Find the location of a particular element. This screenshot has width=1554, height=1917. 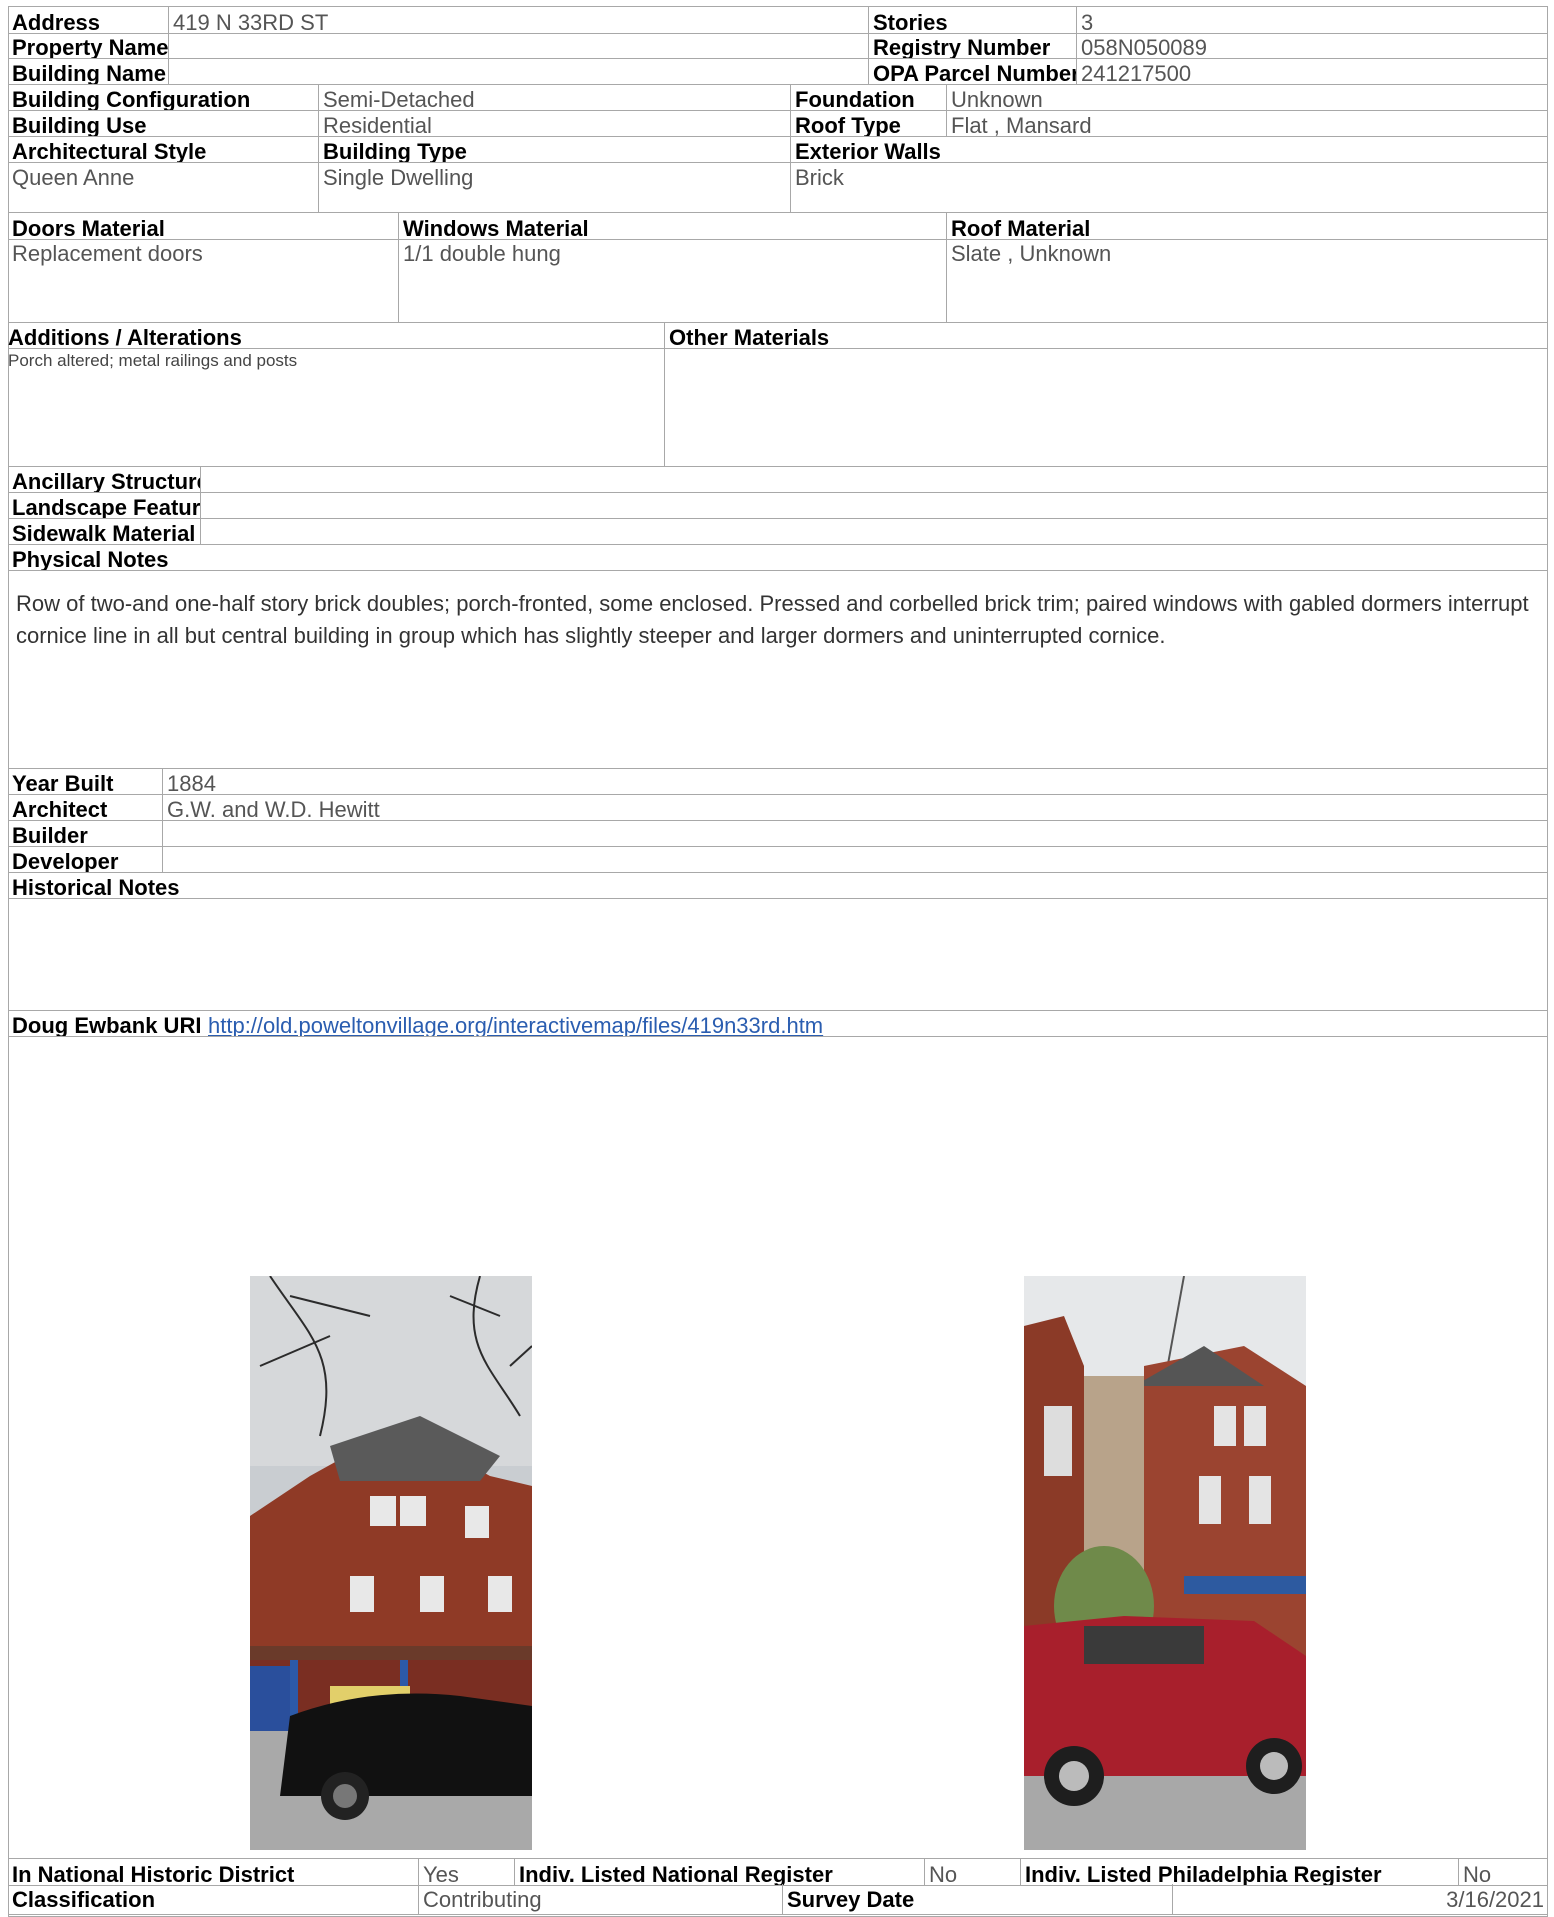

windows-value: 1/1 double hung is located at coordinates (672, 280).